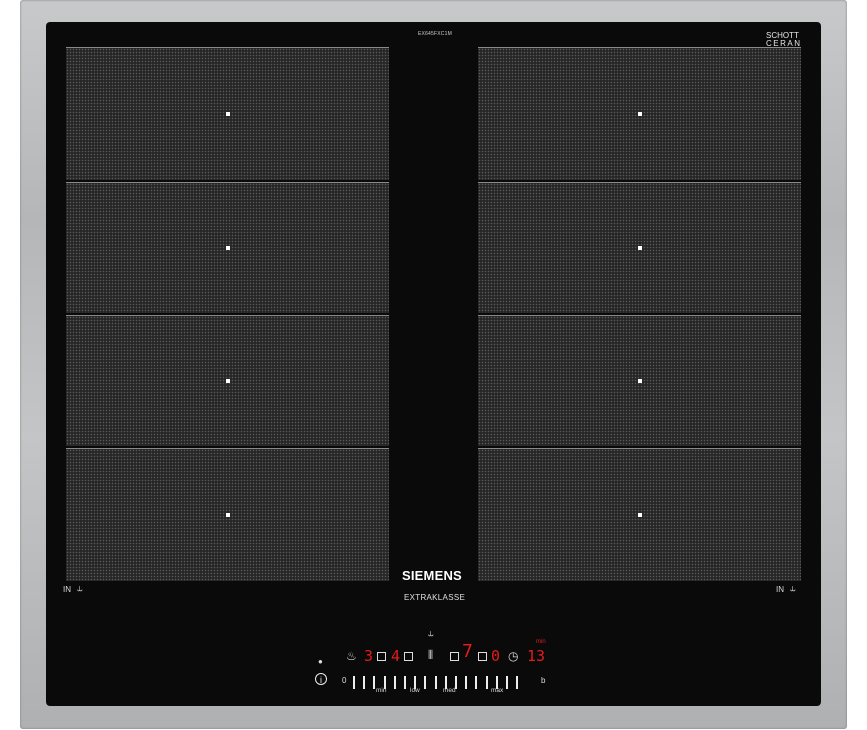  I want to click on right-in-label: IN, so click(780, 589).